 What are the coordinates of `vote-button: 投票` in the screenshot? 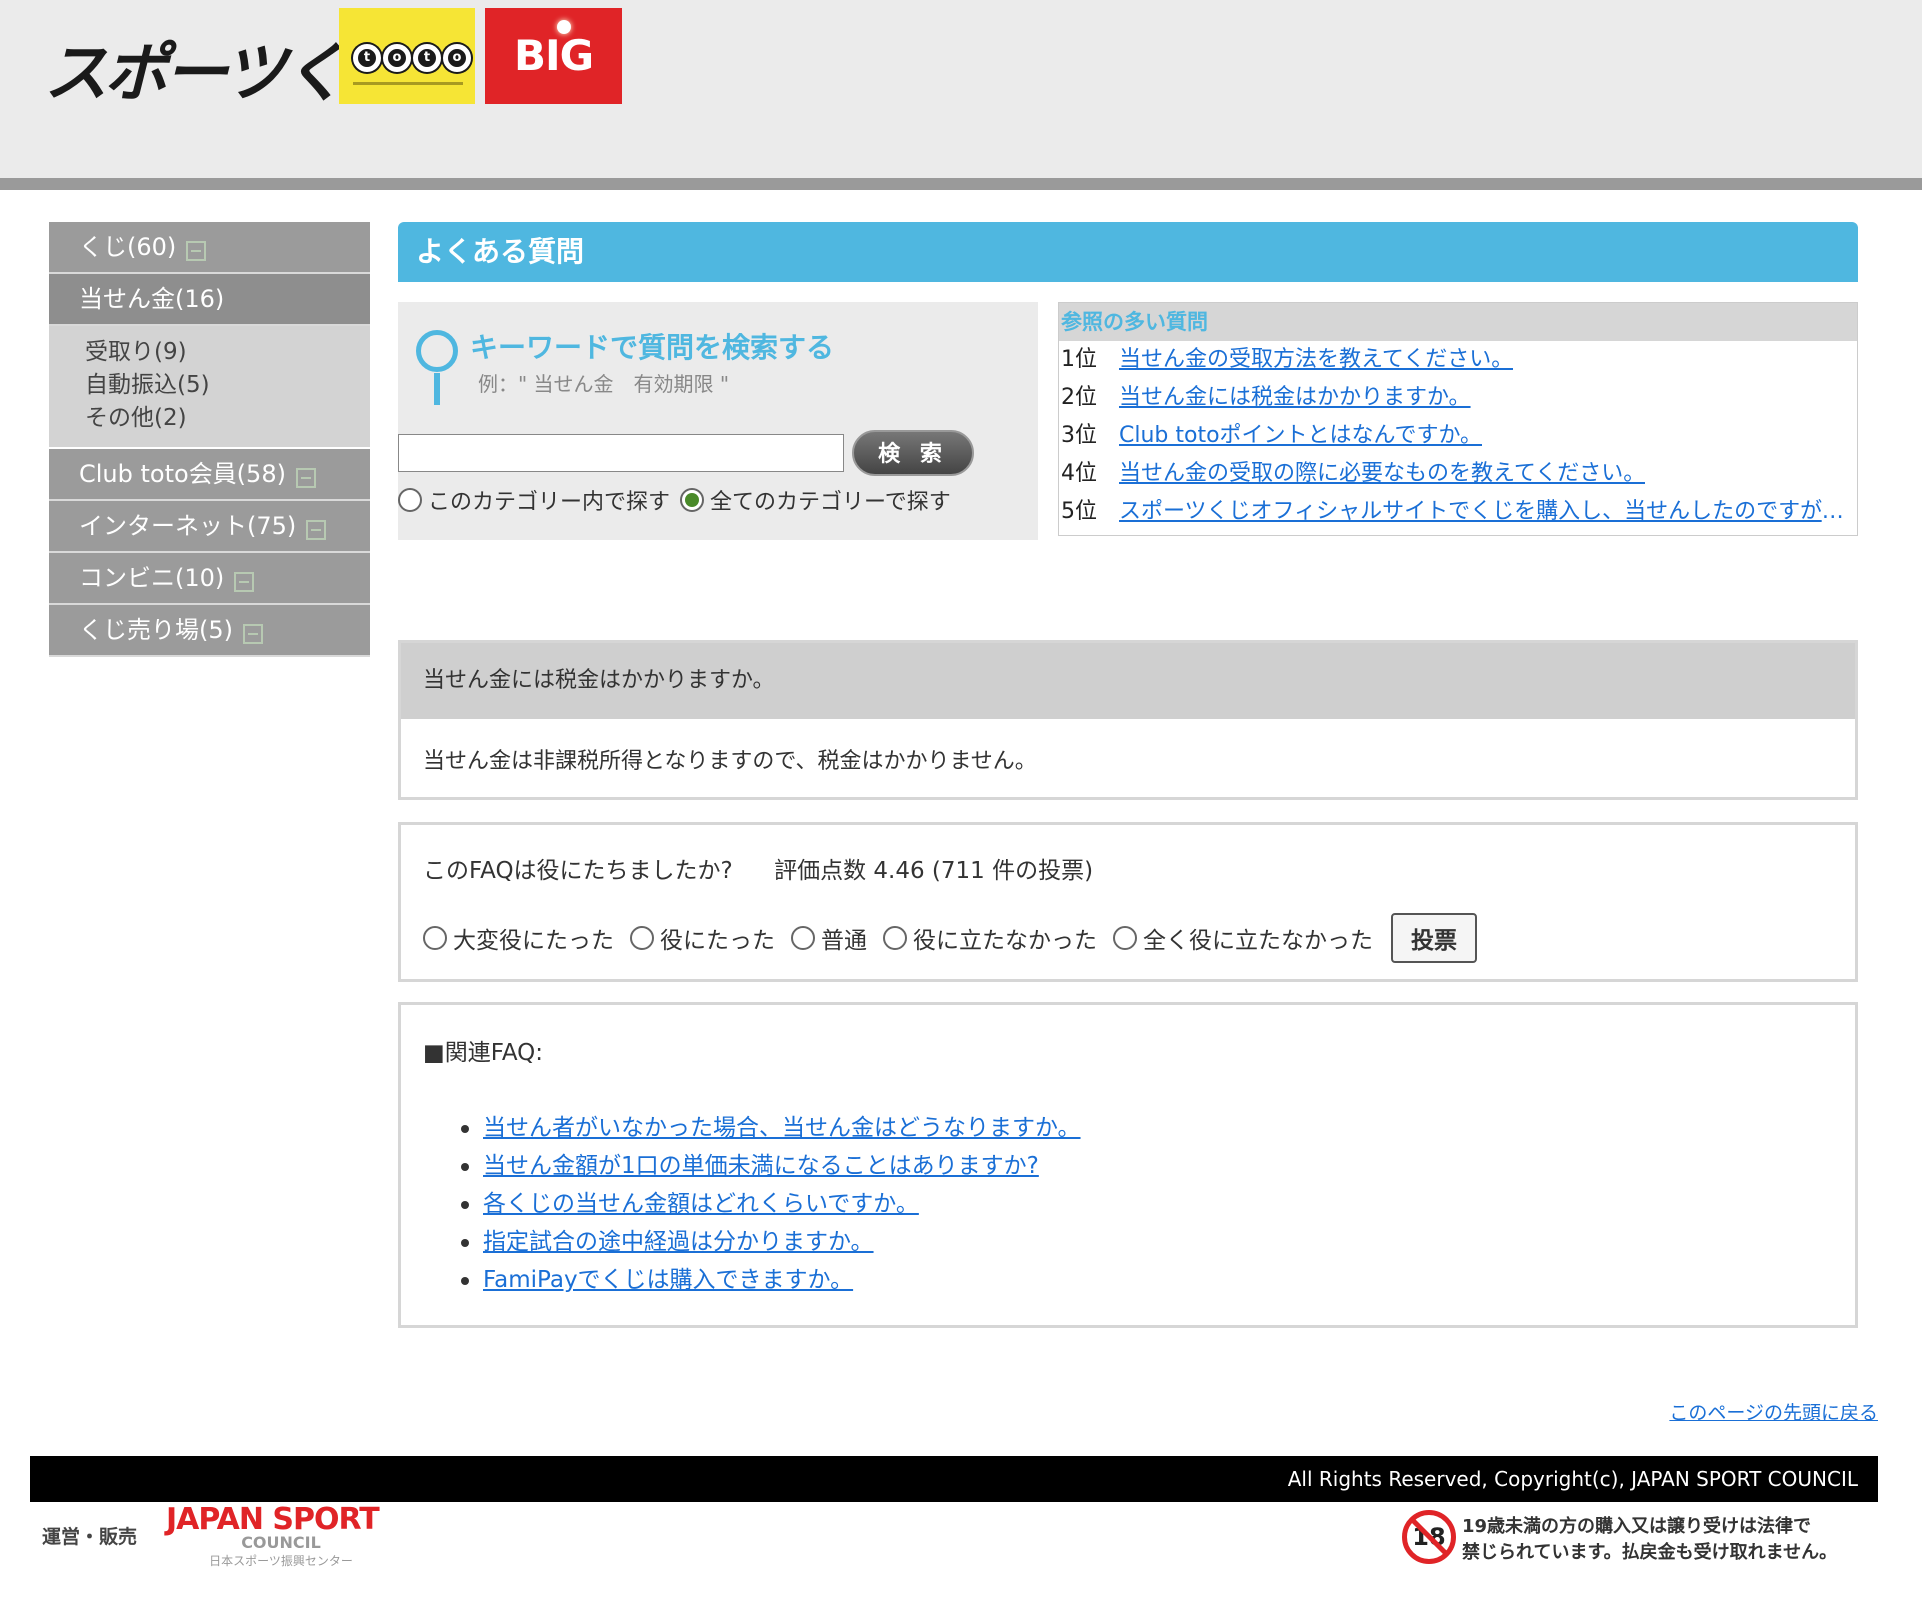 It's located at (1434, 938).